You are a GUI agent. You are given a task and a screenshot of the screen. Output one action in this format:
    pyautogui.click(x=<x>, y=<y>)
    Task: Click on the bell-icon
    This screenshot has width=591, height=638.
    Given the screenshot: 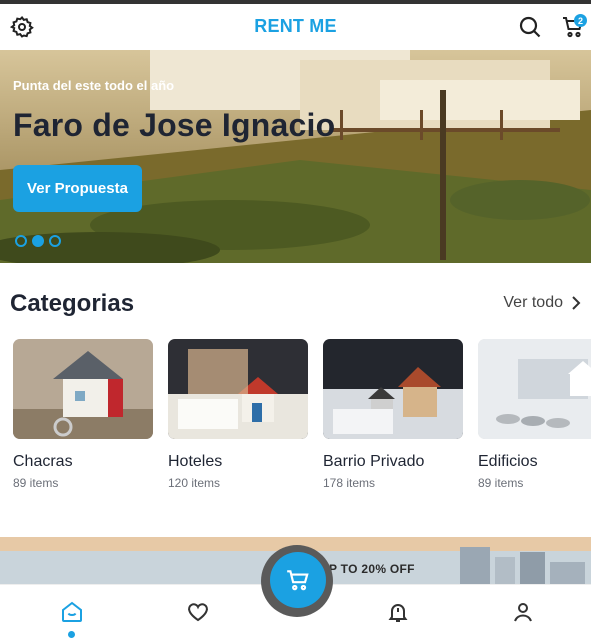 What is the action you would take?
    pyautogui.click(x=398, y=613)
    